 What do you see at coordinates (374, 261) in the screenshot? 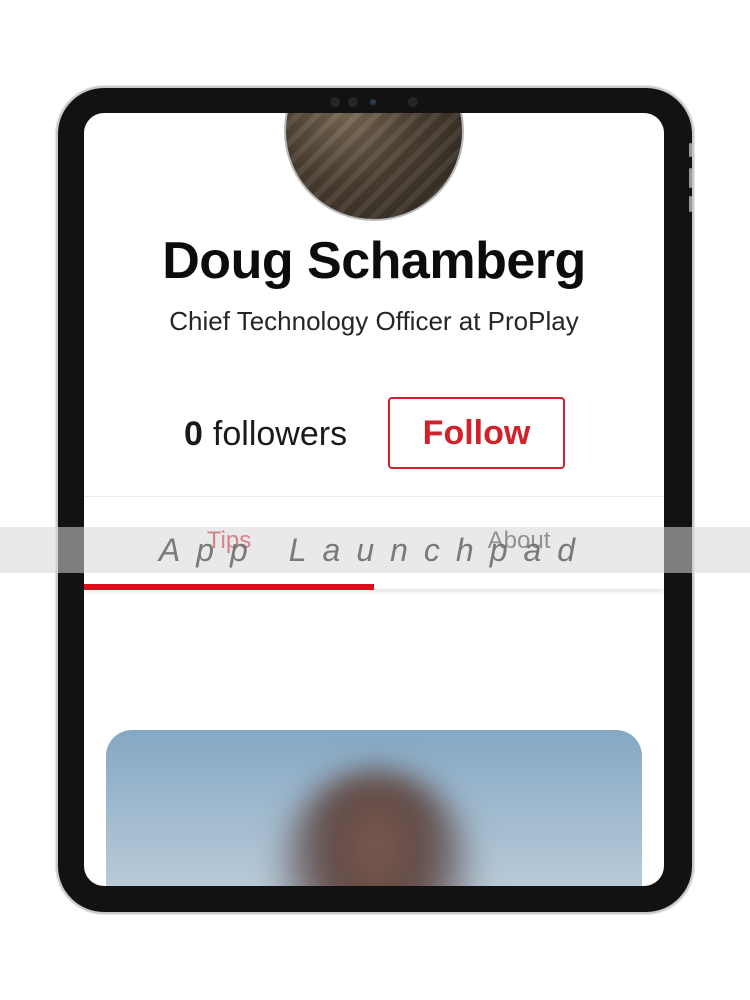
I see `profile-name: Doug Schamberg` at bounding box center [374, 261].